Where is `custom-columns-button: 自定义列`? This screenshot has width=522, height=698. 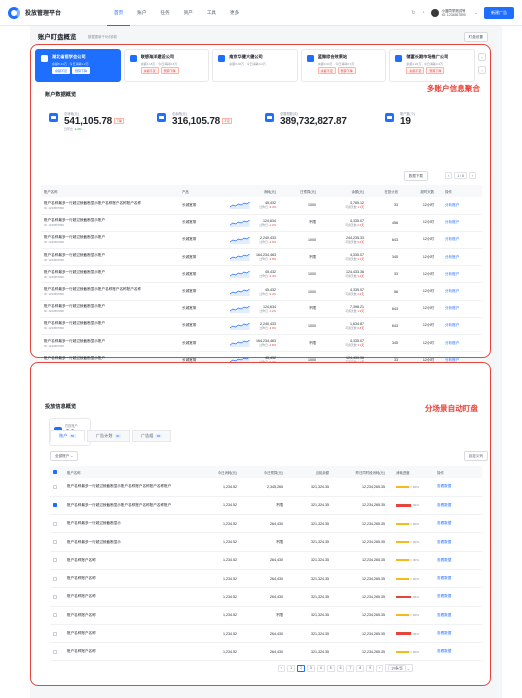
custom-columns-button: 自定义列 is located at coordinates (475, 456).